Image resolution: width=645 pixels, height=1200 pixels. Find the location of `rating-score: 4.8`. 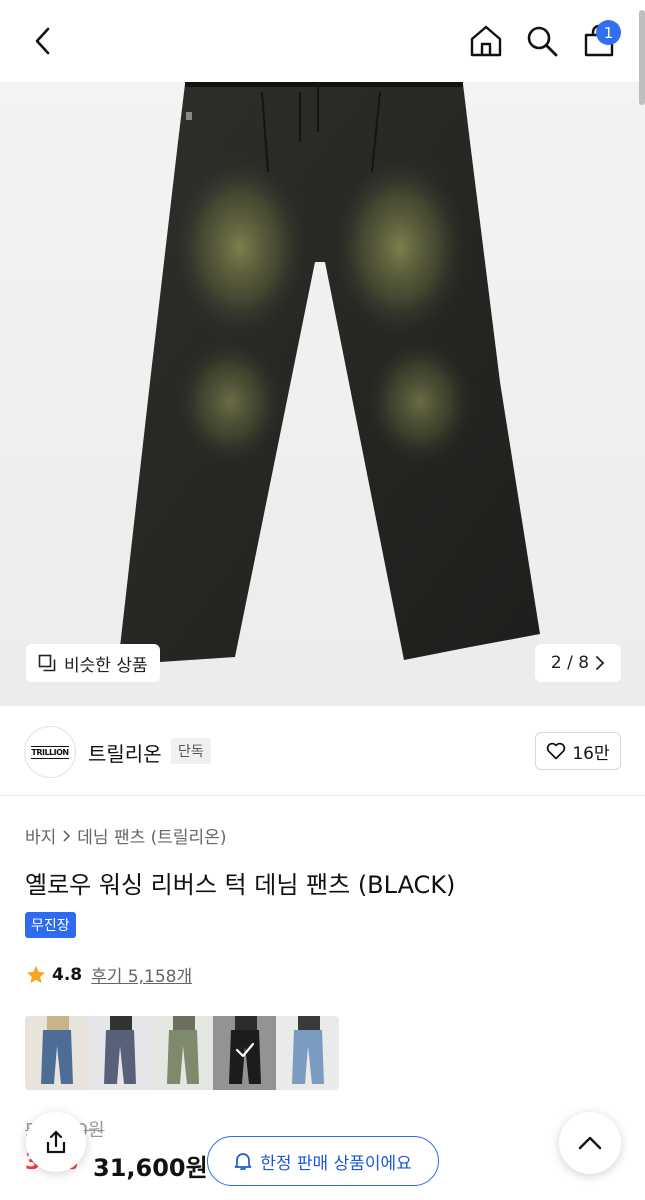

rating-score: 4.8 is located at coordinates (67, 974).